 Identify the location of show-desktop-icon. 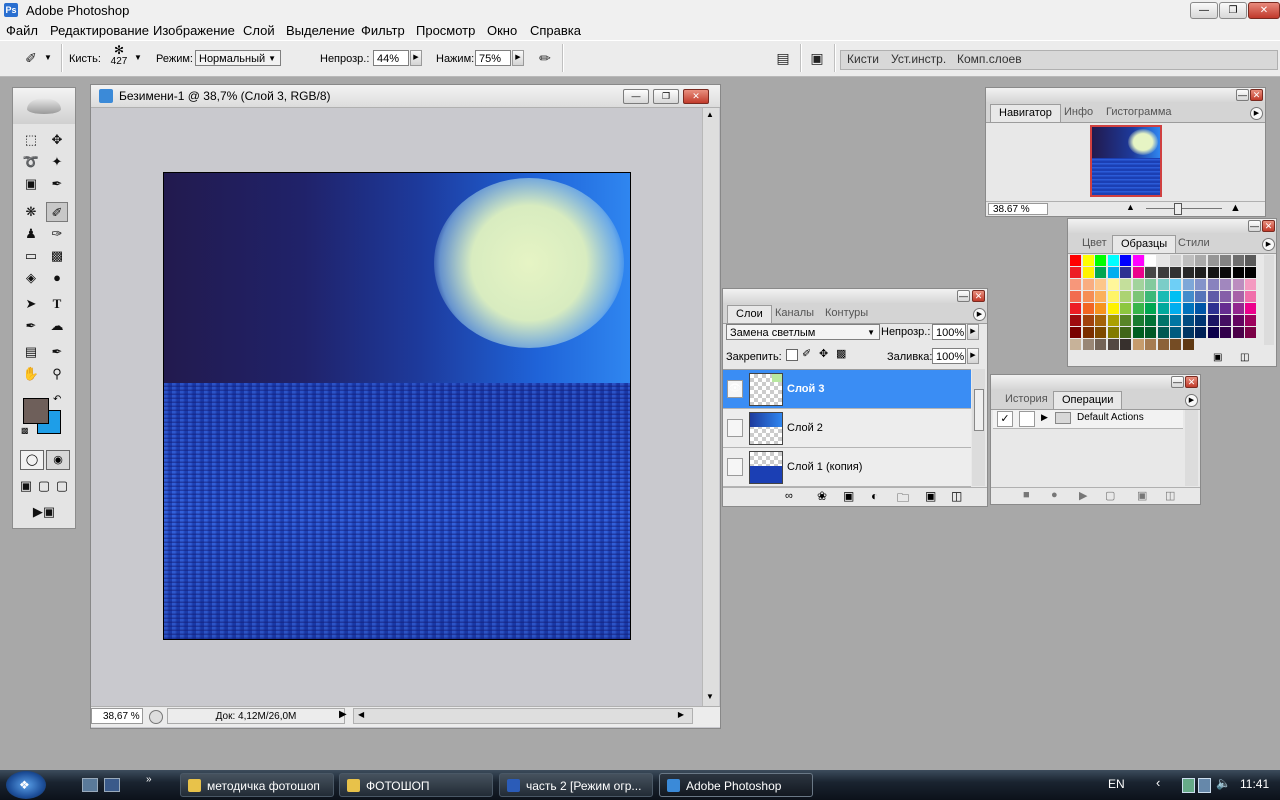
(90, 785).